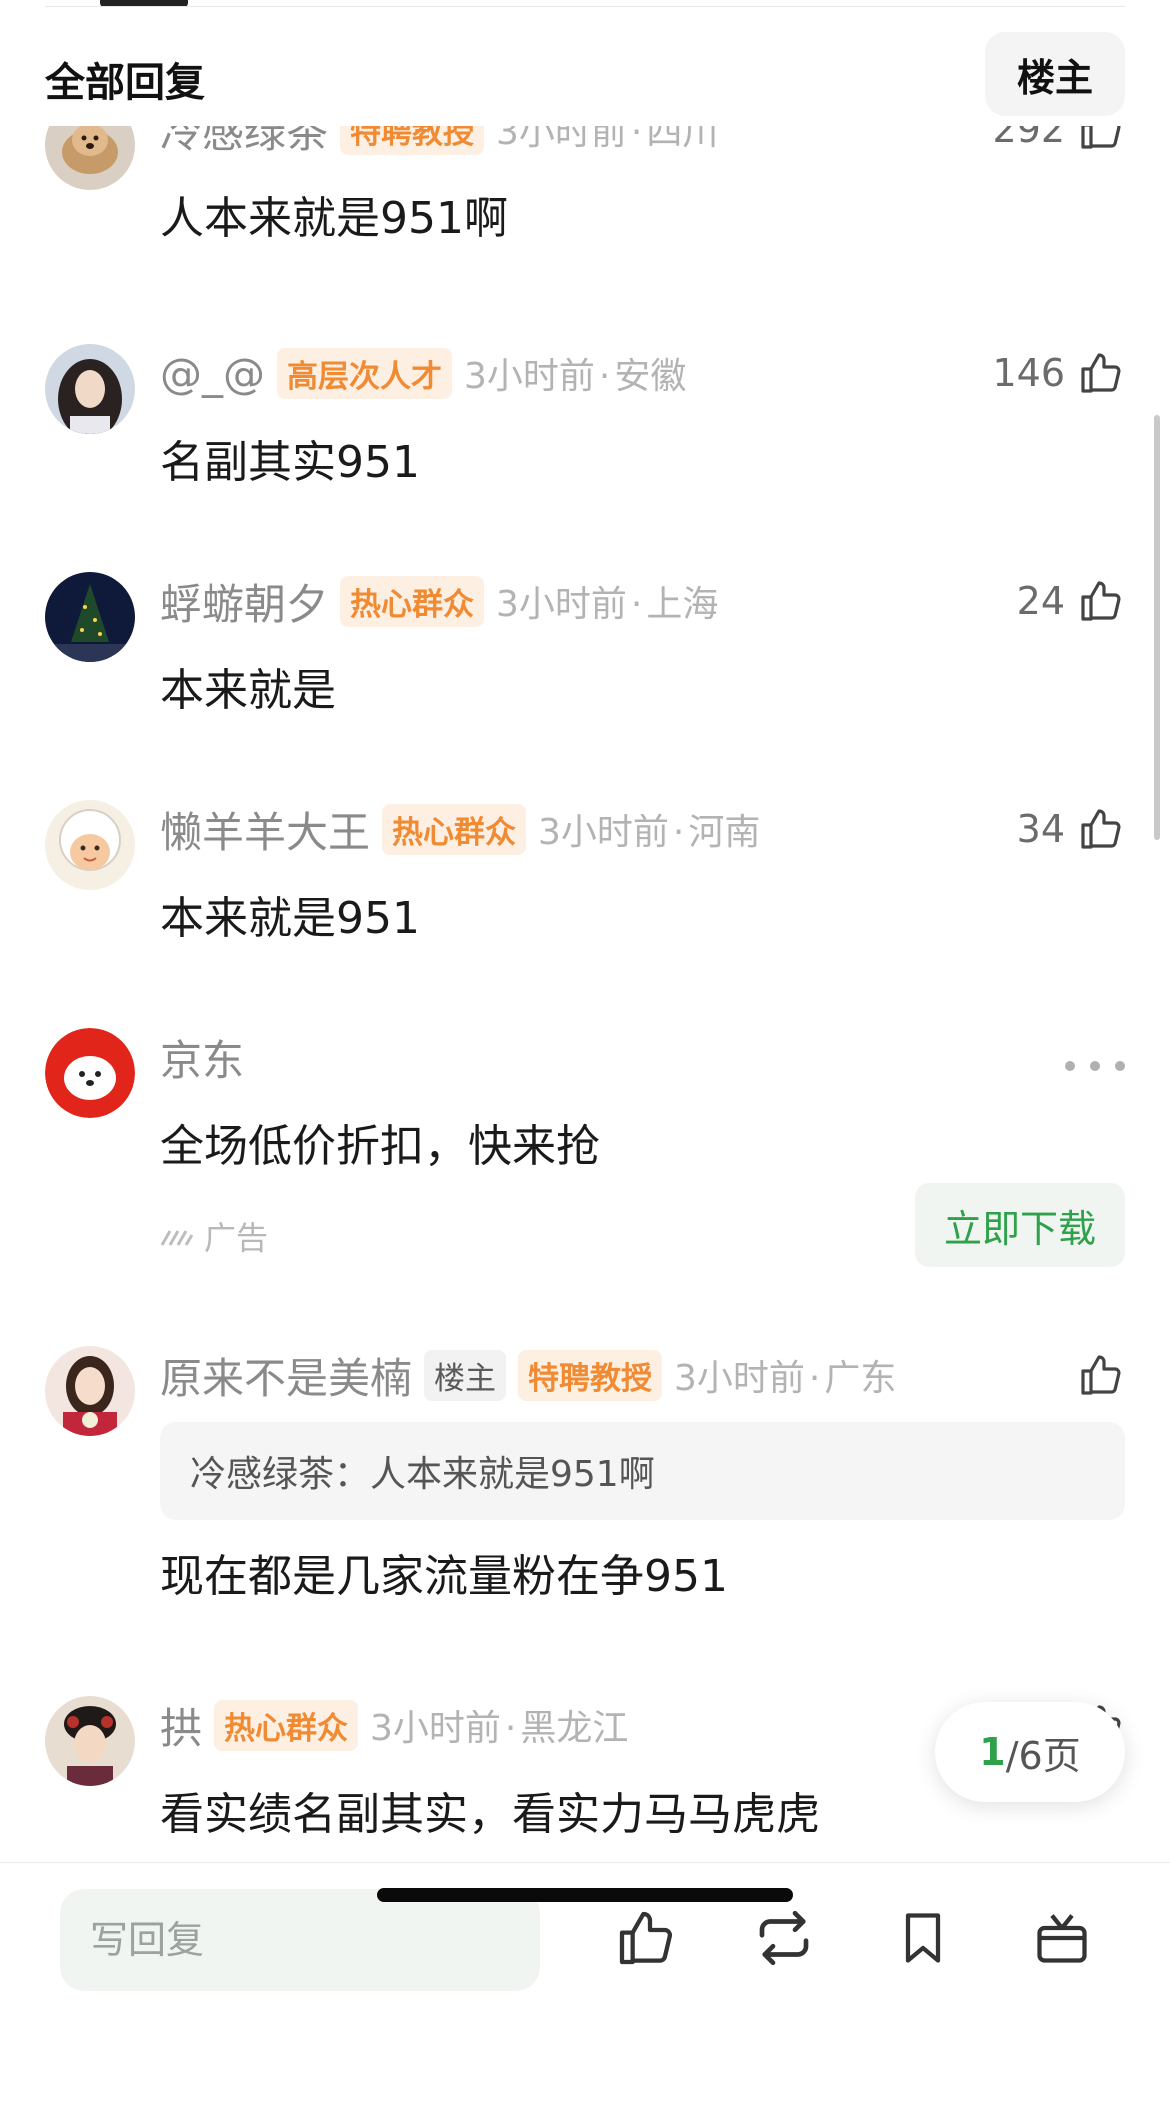  What do you see at coordinates (236, 1238) in the screenshot?
I see `ad-label-text: 广告` at bounding box center [236, 1238].